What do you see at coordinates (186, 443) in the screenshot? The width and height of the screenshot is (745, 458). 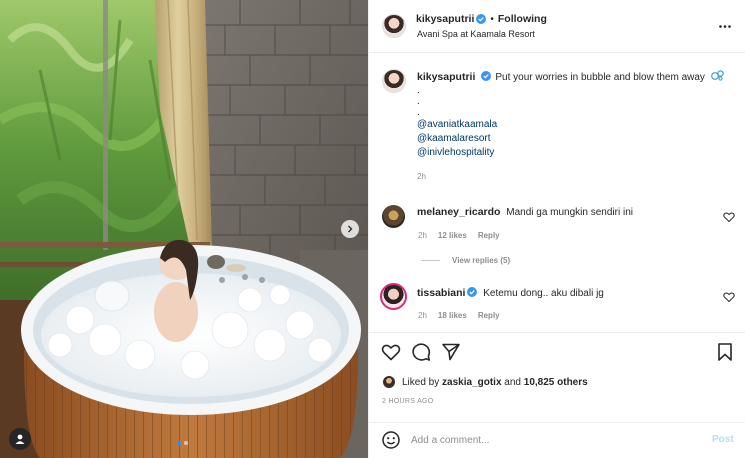 I see `carousel-dot` at bounding box center [186, 443].